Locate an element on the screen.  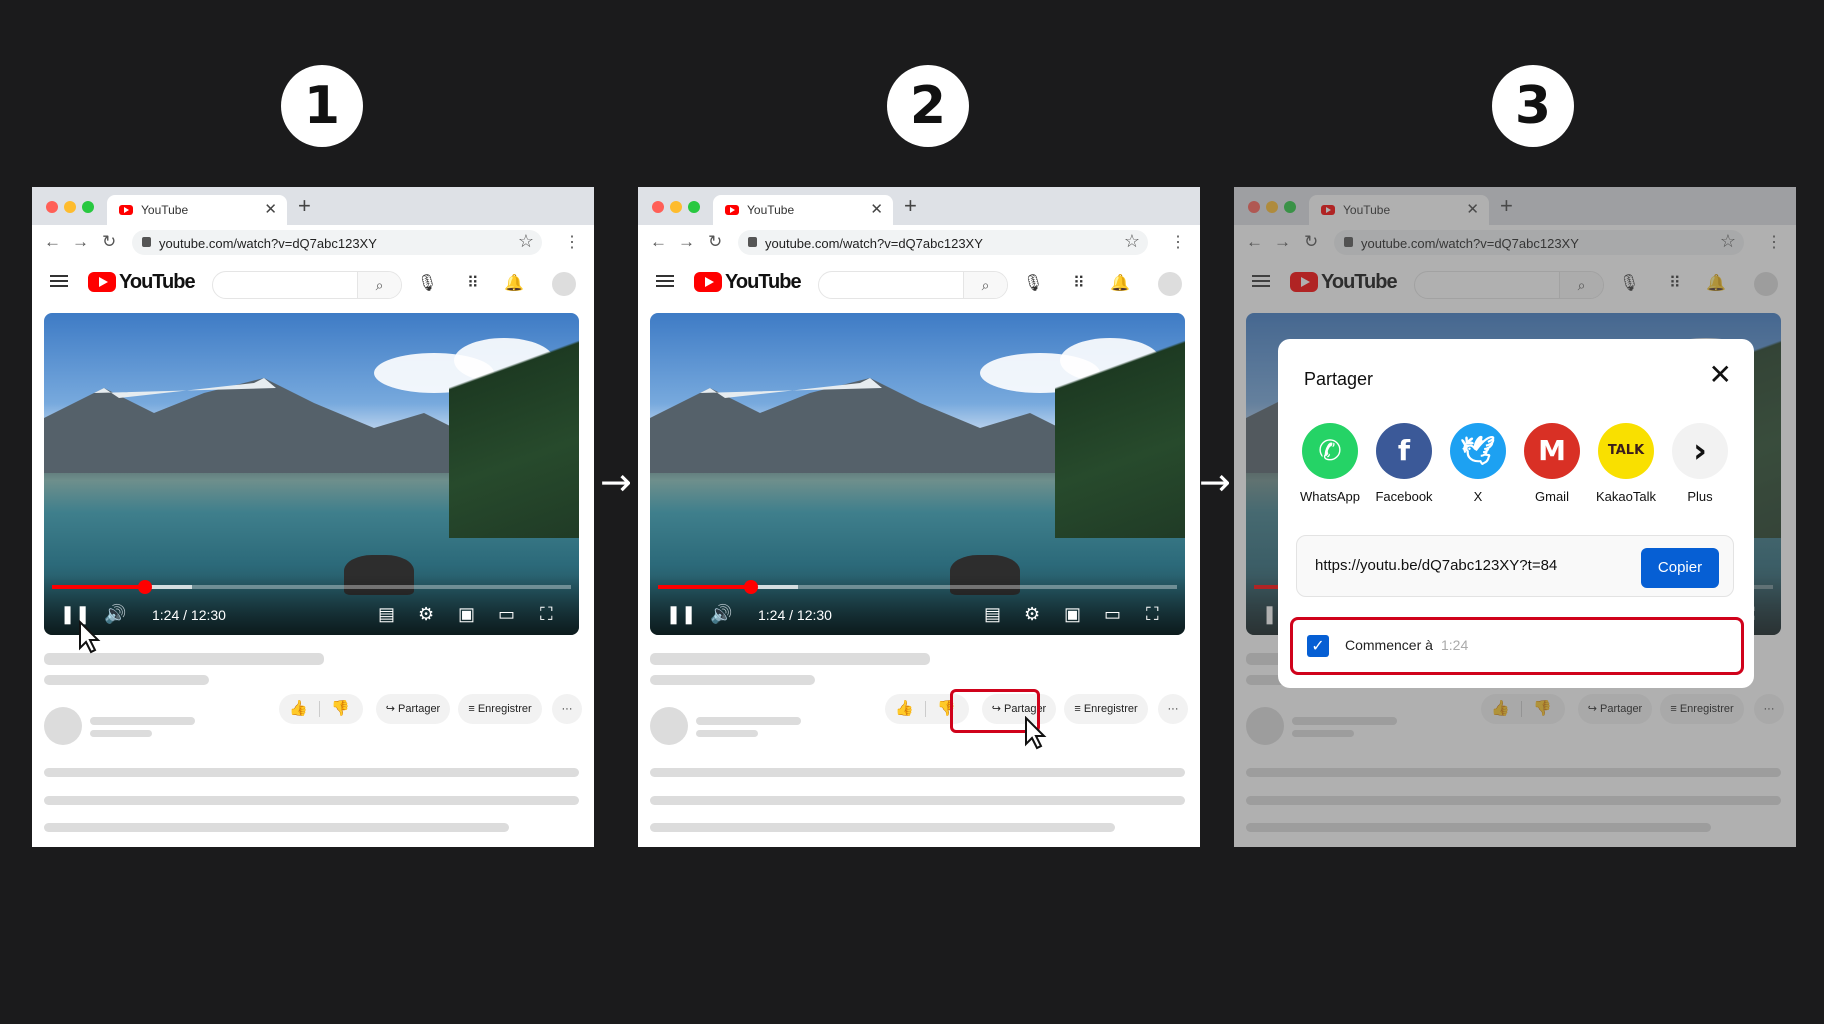
share-target-plus: › Plus is located at coordinates (1700, 463).